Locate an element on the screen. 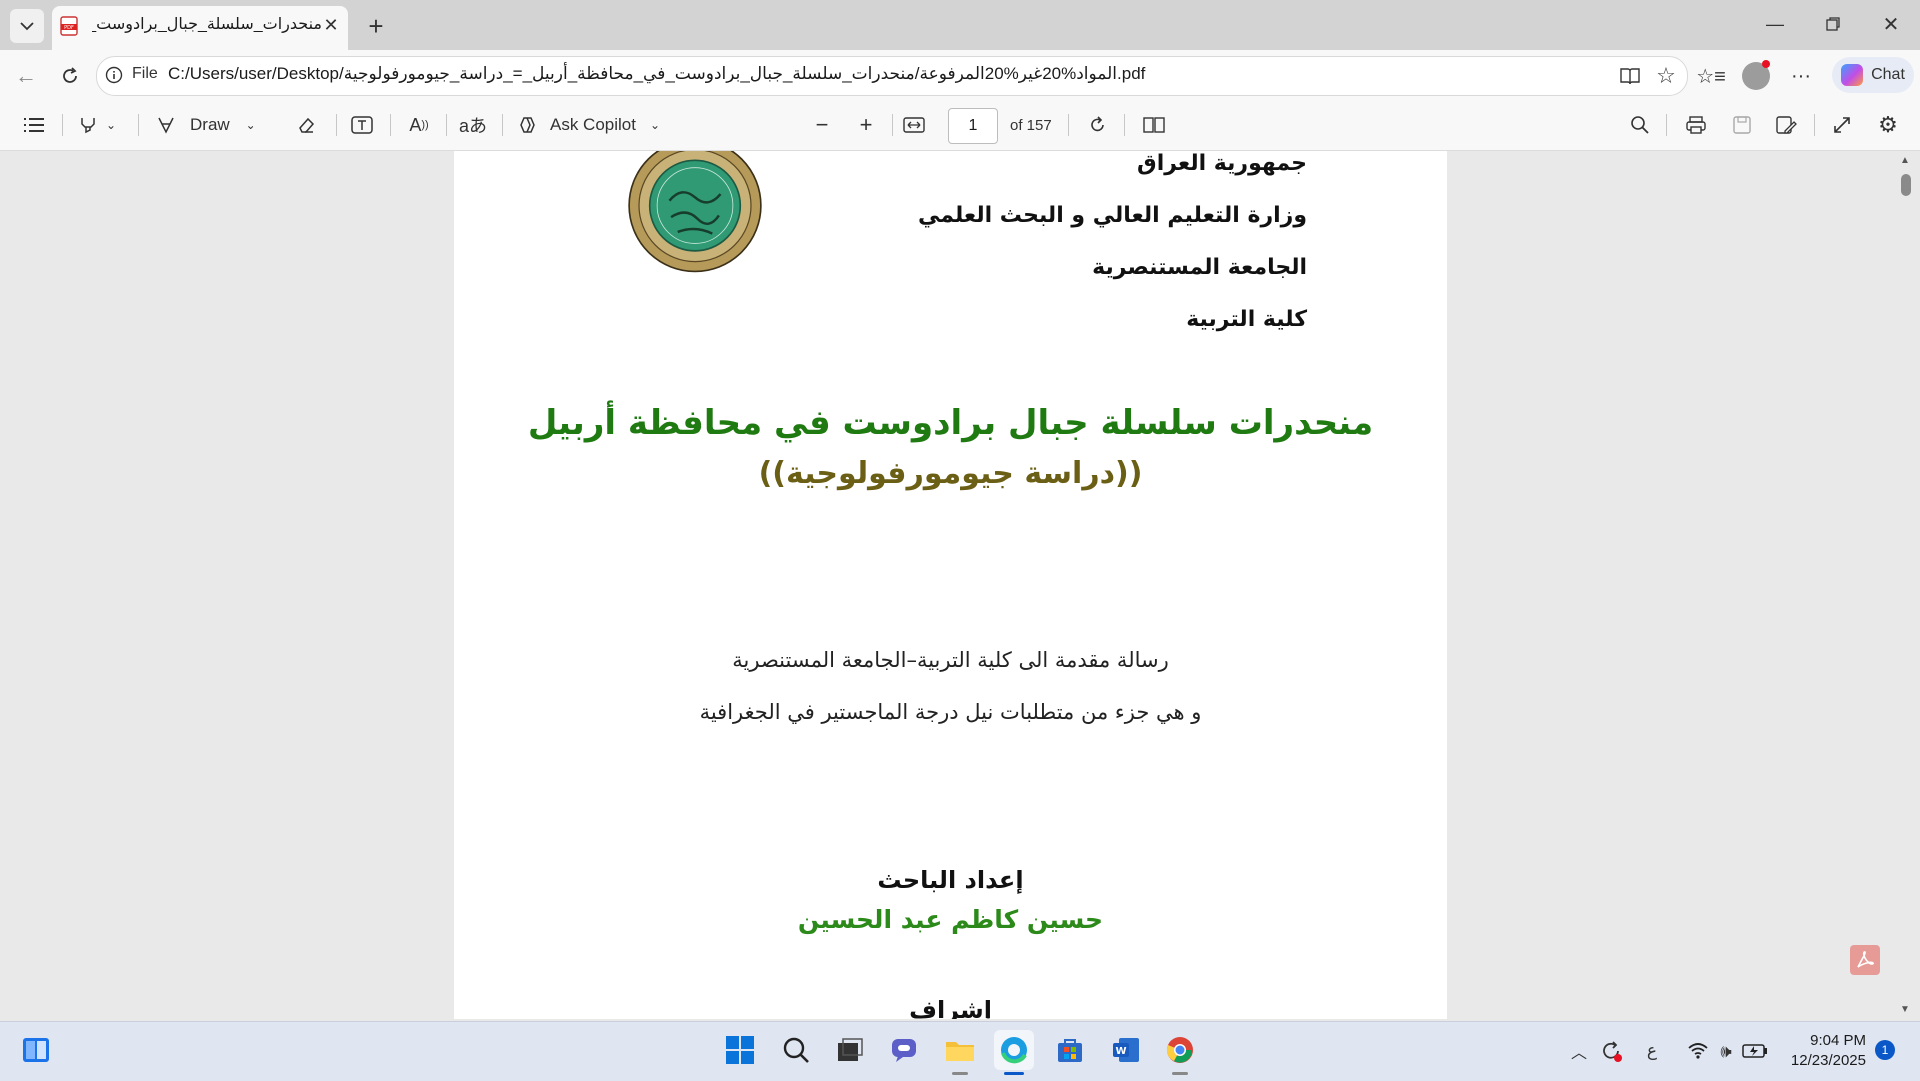 This screenshot has height=1081, width=1920. header-line-college: كلية التربية is located at coordinates (1246, 319).